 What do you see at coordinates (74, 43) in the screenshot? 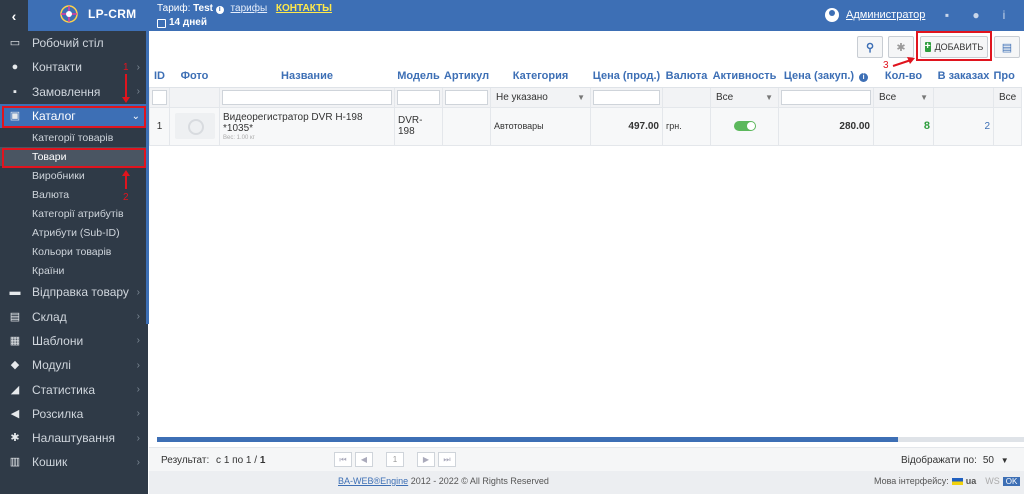
I see `sidebar-item-desktop: ▭ Робочий стіл` at bounding box center [74, 43].